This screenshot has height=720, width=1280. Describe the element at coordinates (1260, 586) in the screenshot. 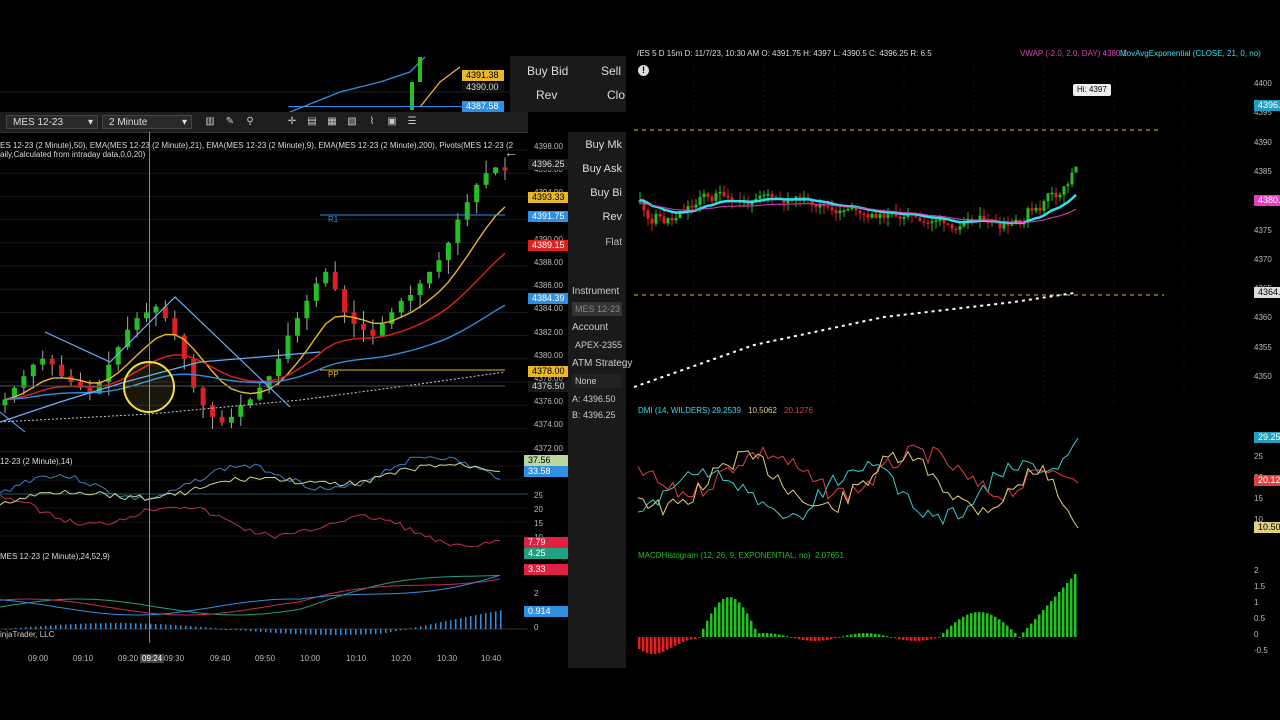

I see `right-macd-axis-tick: 1.5` at that location.